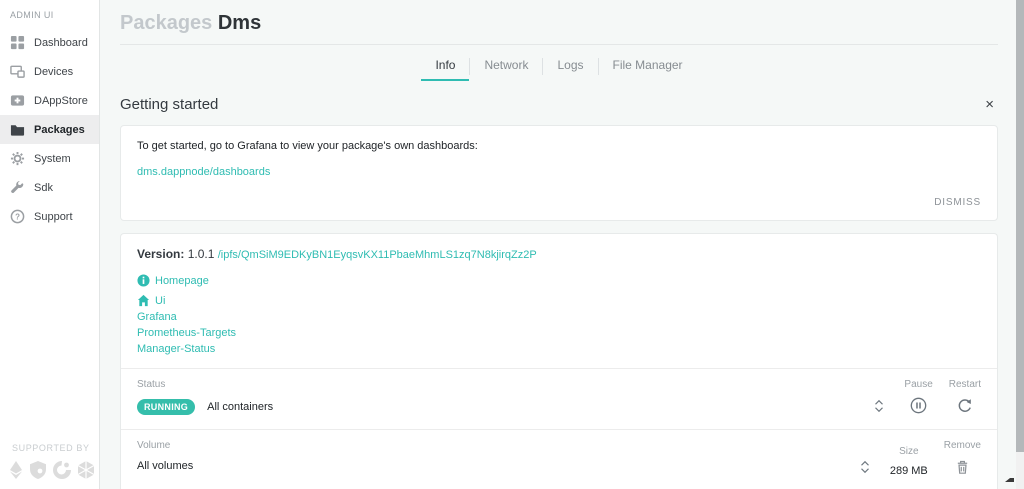 Image resolution: width=1024 pixels, height=489 pixels. Describe the element at coordinates (962, 445) in the screenshot. I see `remove-volume-label: Remove` at that location.